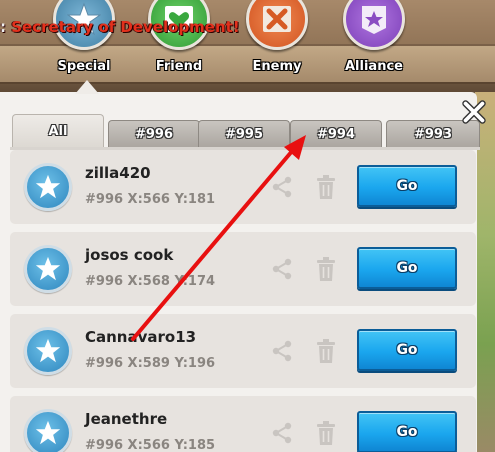 The height and width of the screenshot is (452, 495). I want to click on bookmark-coords: #996 X:566 Y:181, so click(150, 199).